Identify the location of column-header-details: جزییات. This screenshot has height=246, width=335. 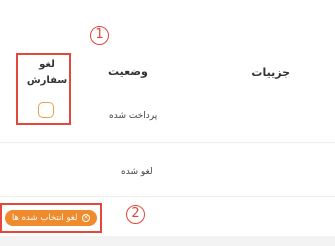
(270, 72).